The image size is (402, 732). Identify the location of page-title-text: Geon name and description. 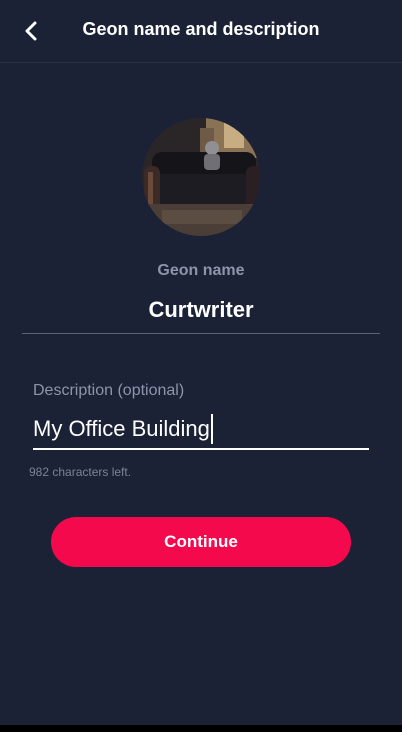
(201, 29).